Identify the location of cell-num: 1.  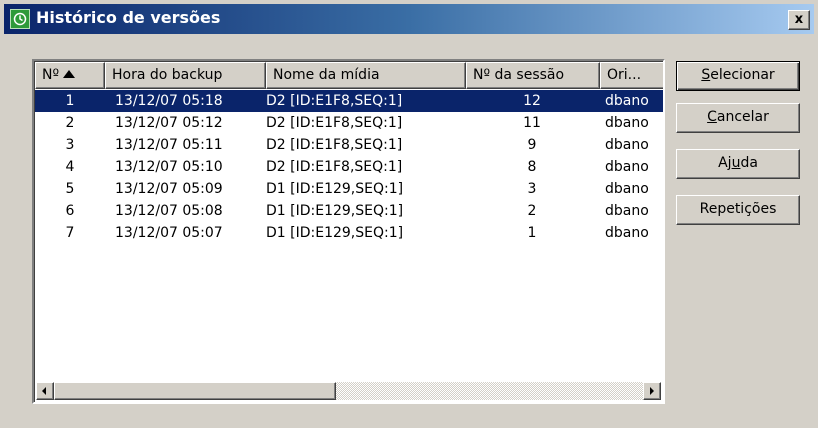
(70, 101).